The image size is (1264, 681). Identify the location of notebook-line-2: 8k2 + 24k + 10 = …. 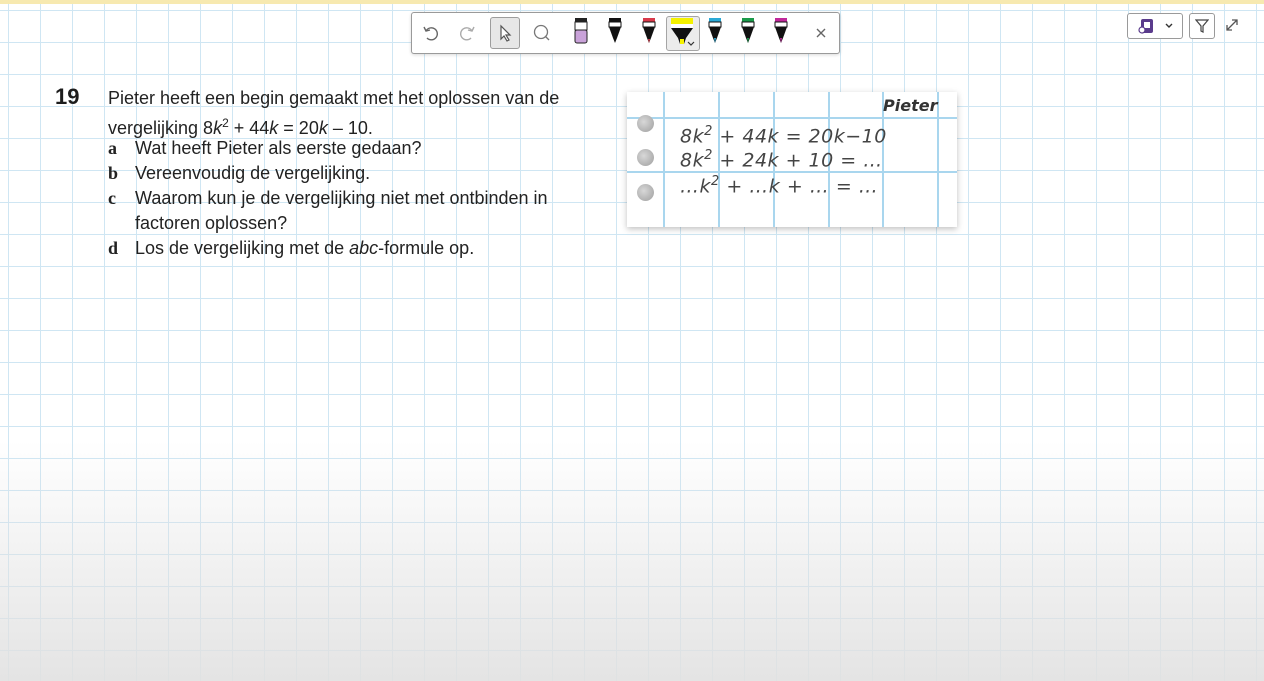
(781, 160).